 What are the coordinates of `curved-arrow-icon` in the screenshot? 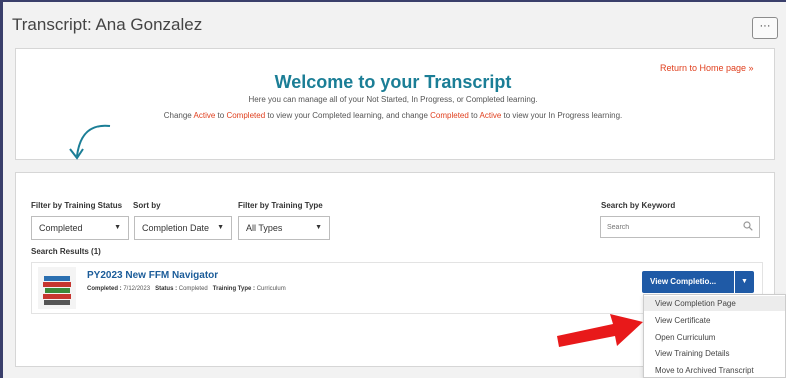 It's located at (90, 142).